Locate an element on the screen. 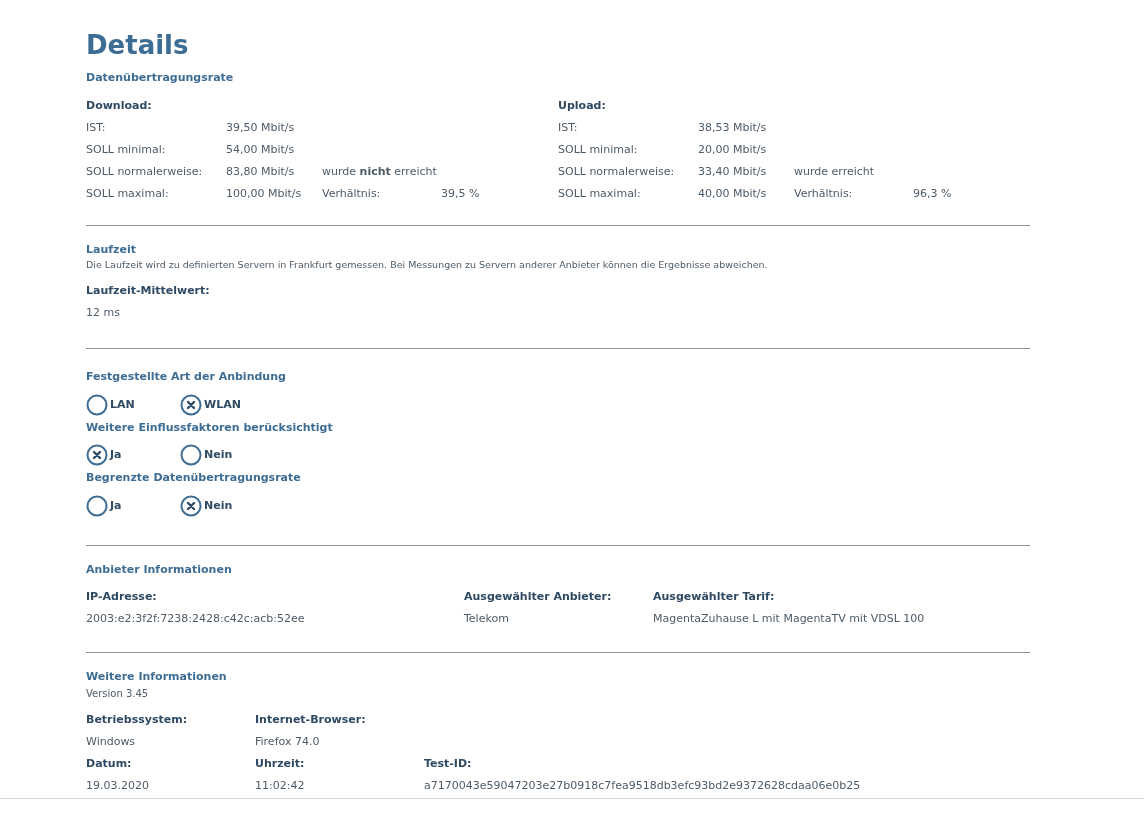 This screenshot has width=1144, height=813. section-heading: Laufzeit is located at coordinates (111, 249).